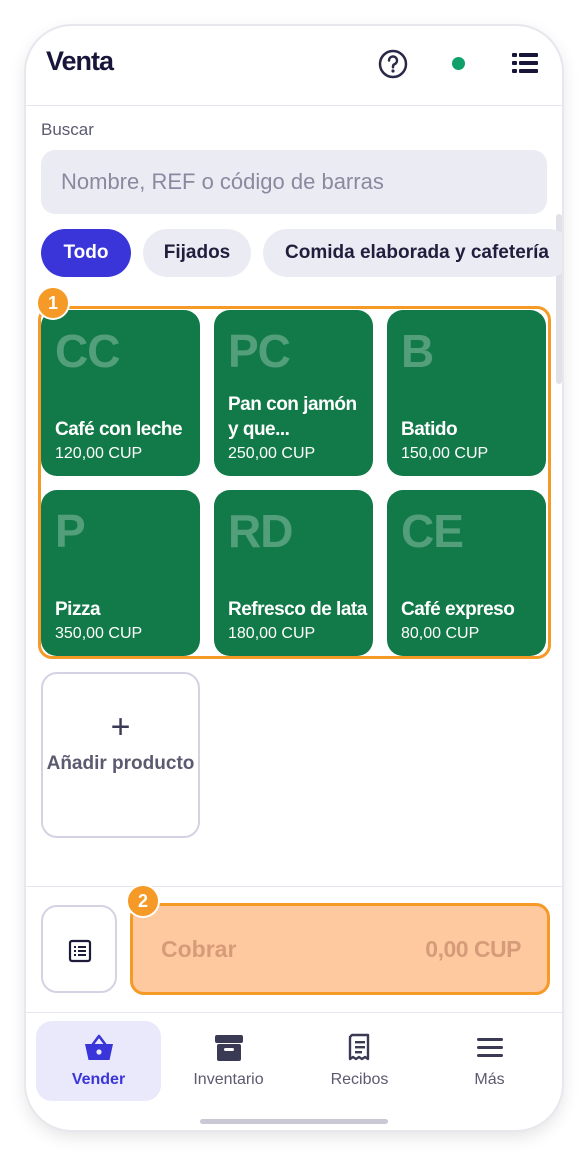 This screenshot has width=588, height=1156. I want to click on search-label: Buscar, so click(67, 129).